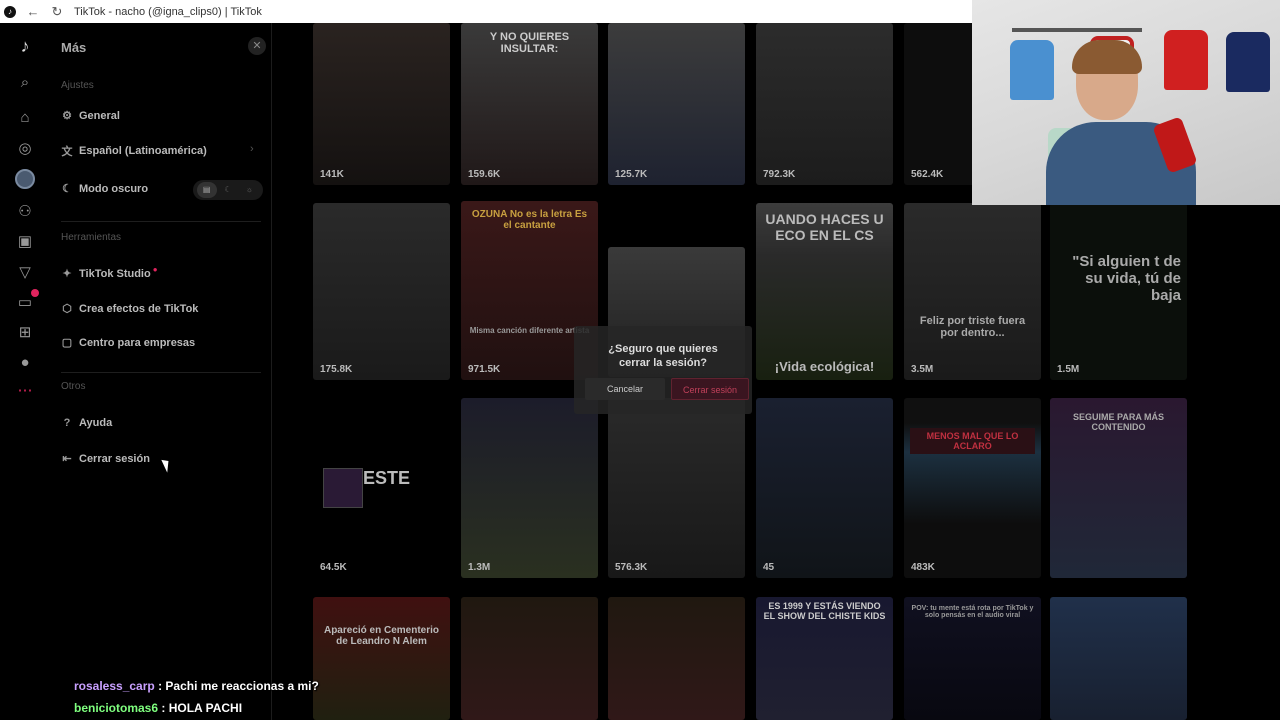 This screenshot has width=1280, height=720. What do you see at coordinates (67, 309) in the screenshot?
I see `effects-icon: ⬡` at bounding box center [67, 309].